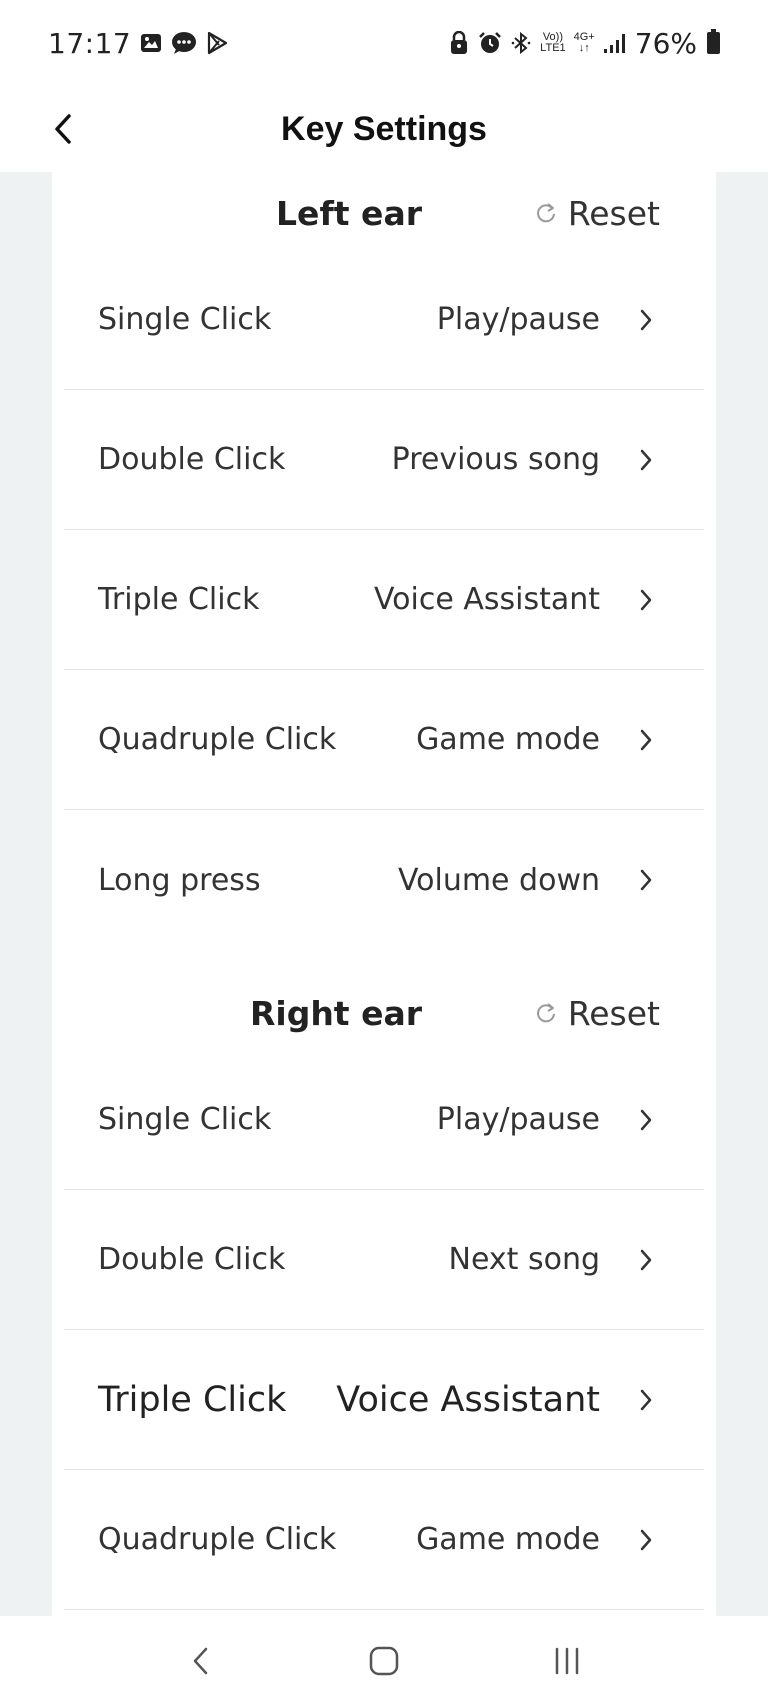 The image size is (768, 1706). Describe the element at coordinates (384, 880) in the screenshot. I see `left-ear-row-long-press: Long press Volume down` at that location.